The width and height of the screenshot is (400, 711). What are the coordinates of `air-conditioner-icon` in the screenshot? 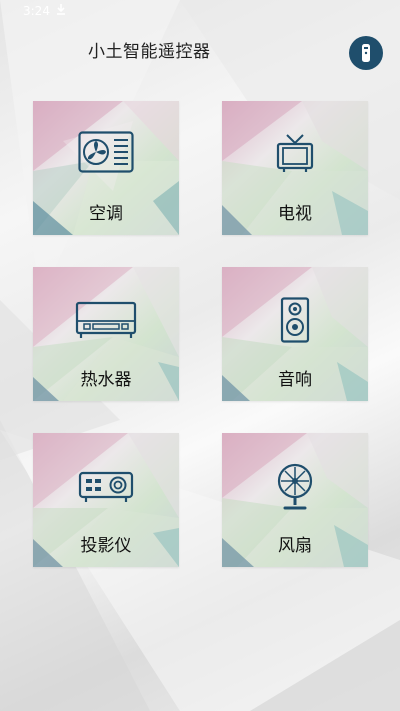 It's located at (106, 152).